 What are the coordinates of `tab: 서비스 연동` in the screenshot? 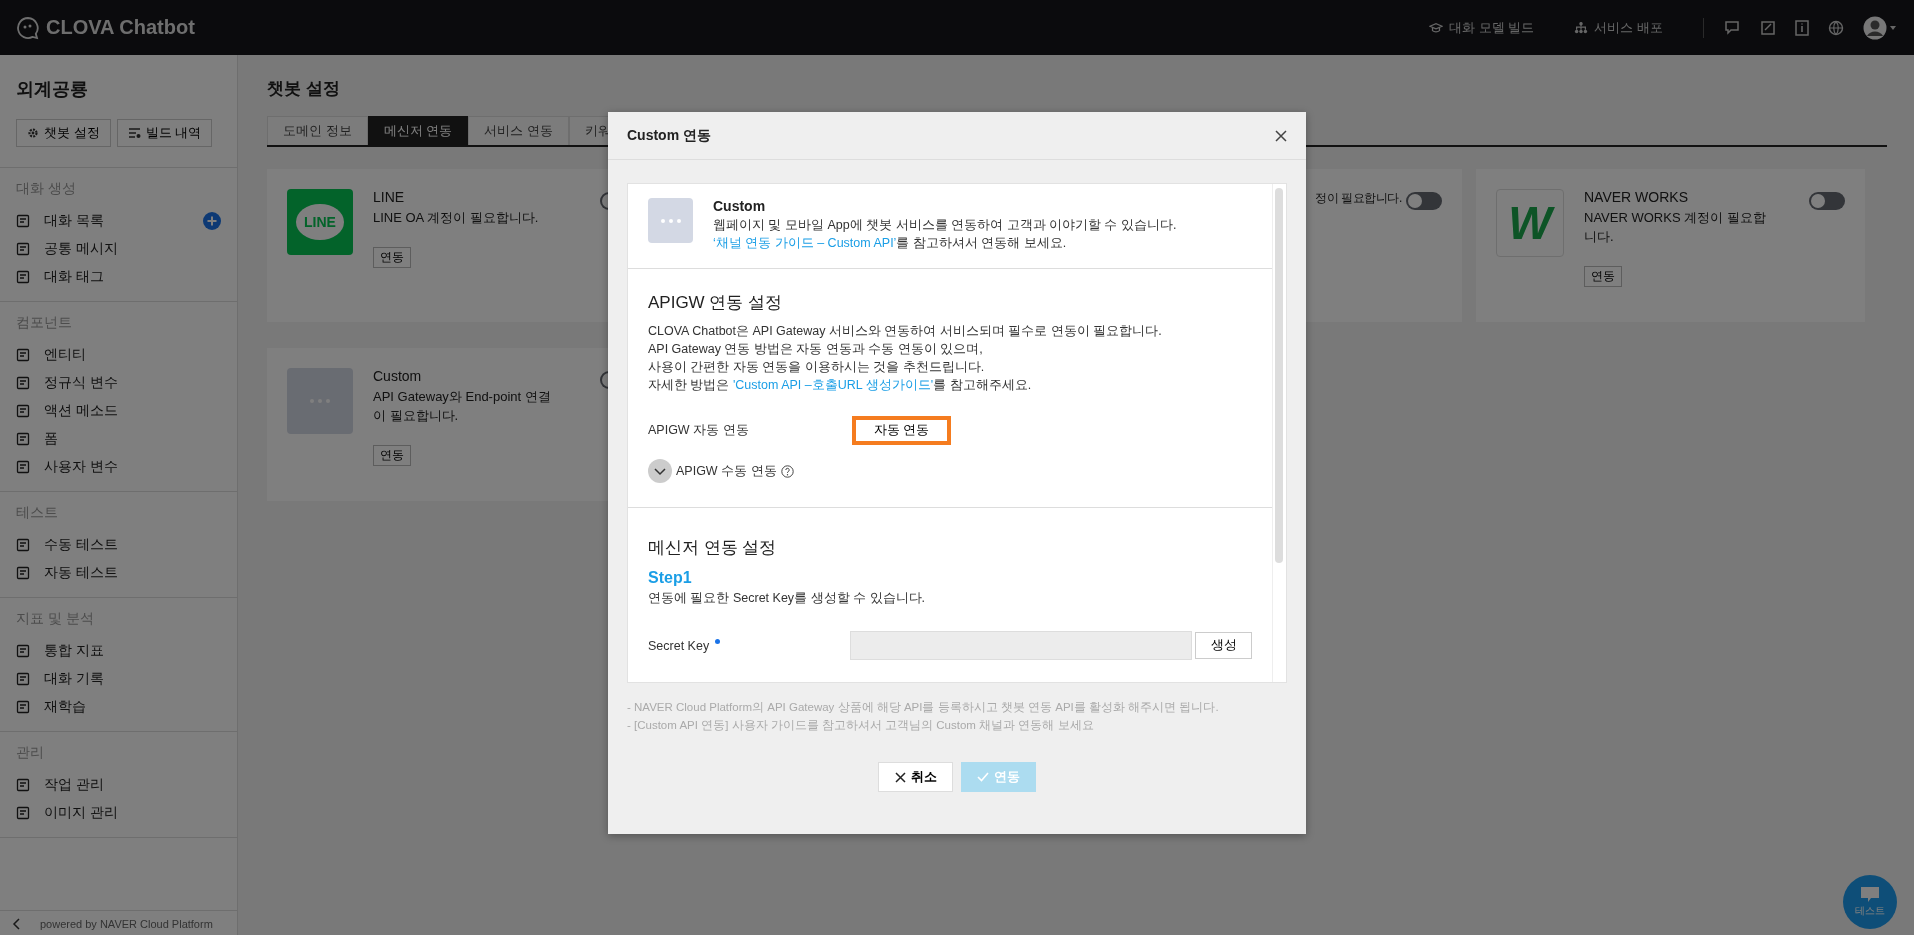 It's located at (518, 130).